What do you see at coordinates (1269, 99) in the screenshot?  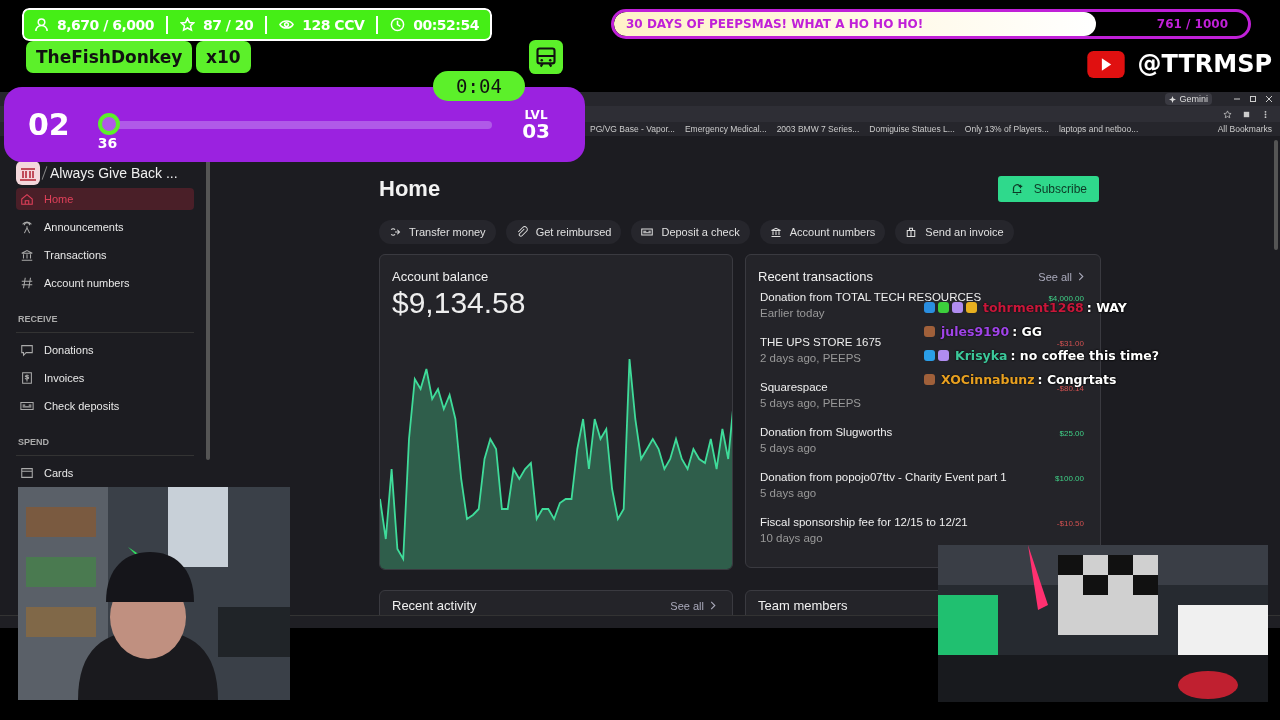 I see `close-icon` at bounding box center [1269, 99].